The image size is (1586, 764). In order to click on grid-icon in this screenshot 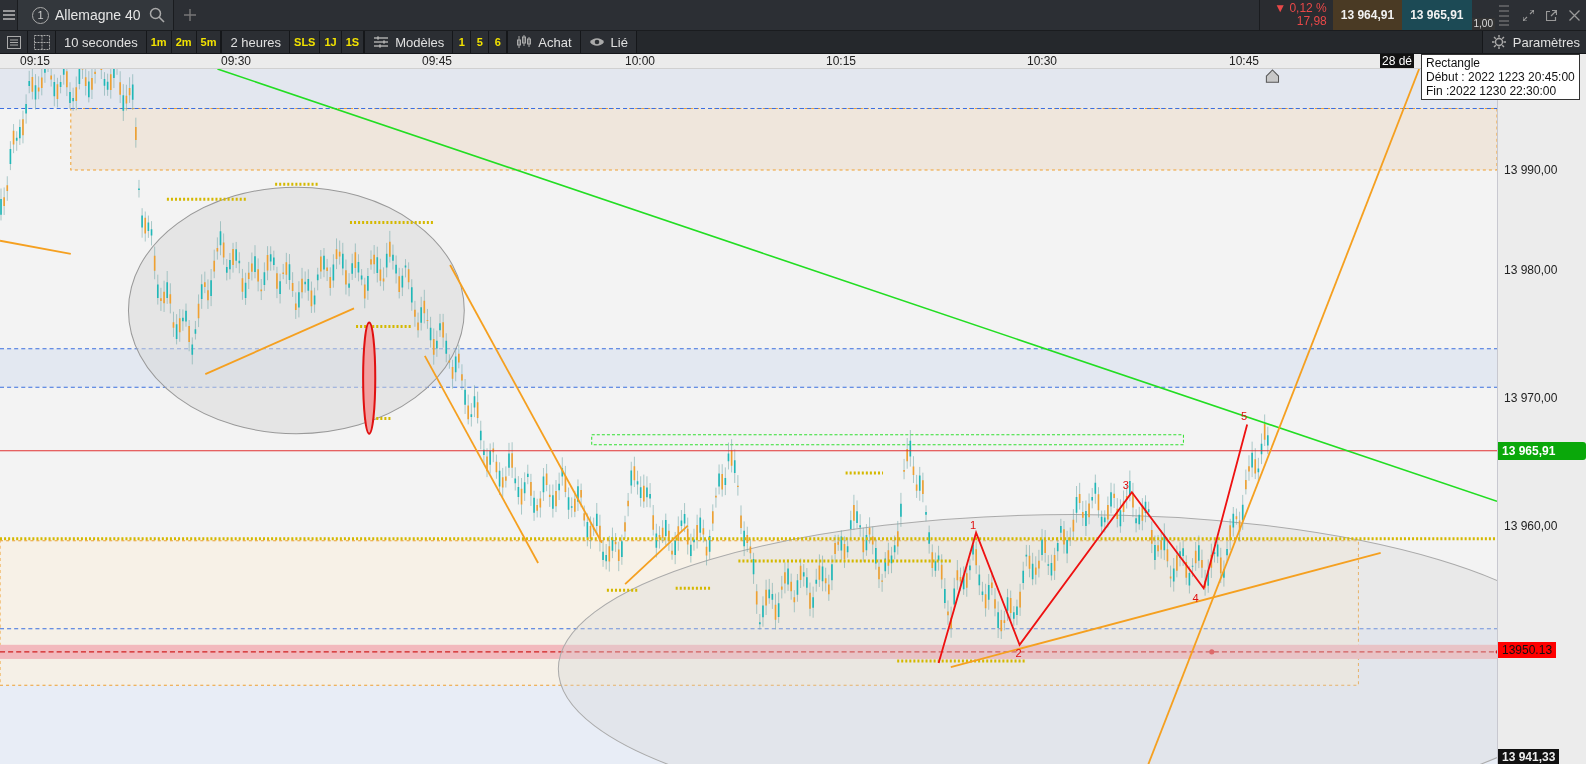, I will do `click(41, 42)`.